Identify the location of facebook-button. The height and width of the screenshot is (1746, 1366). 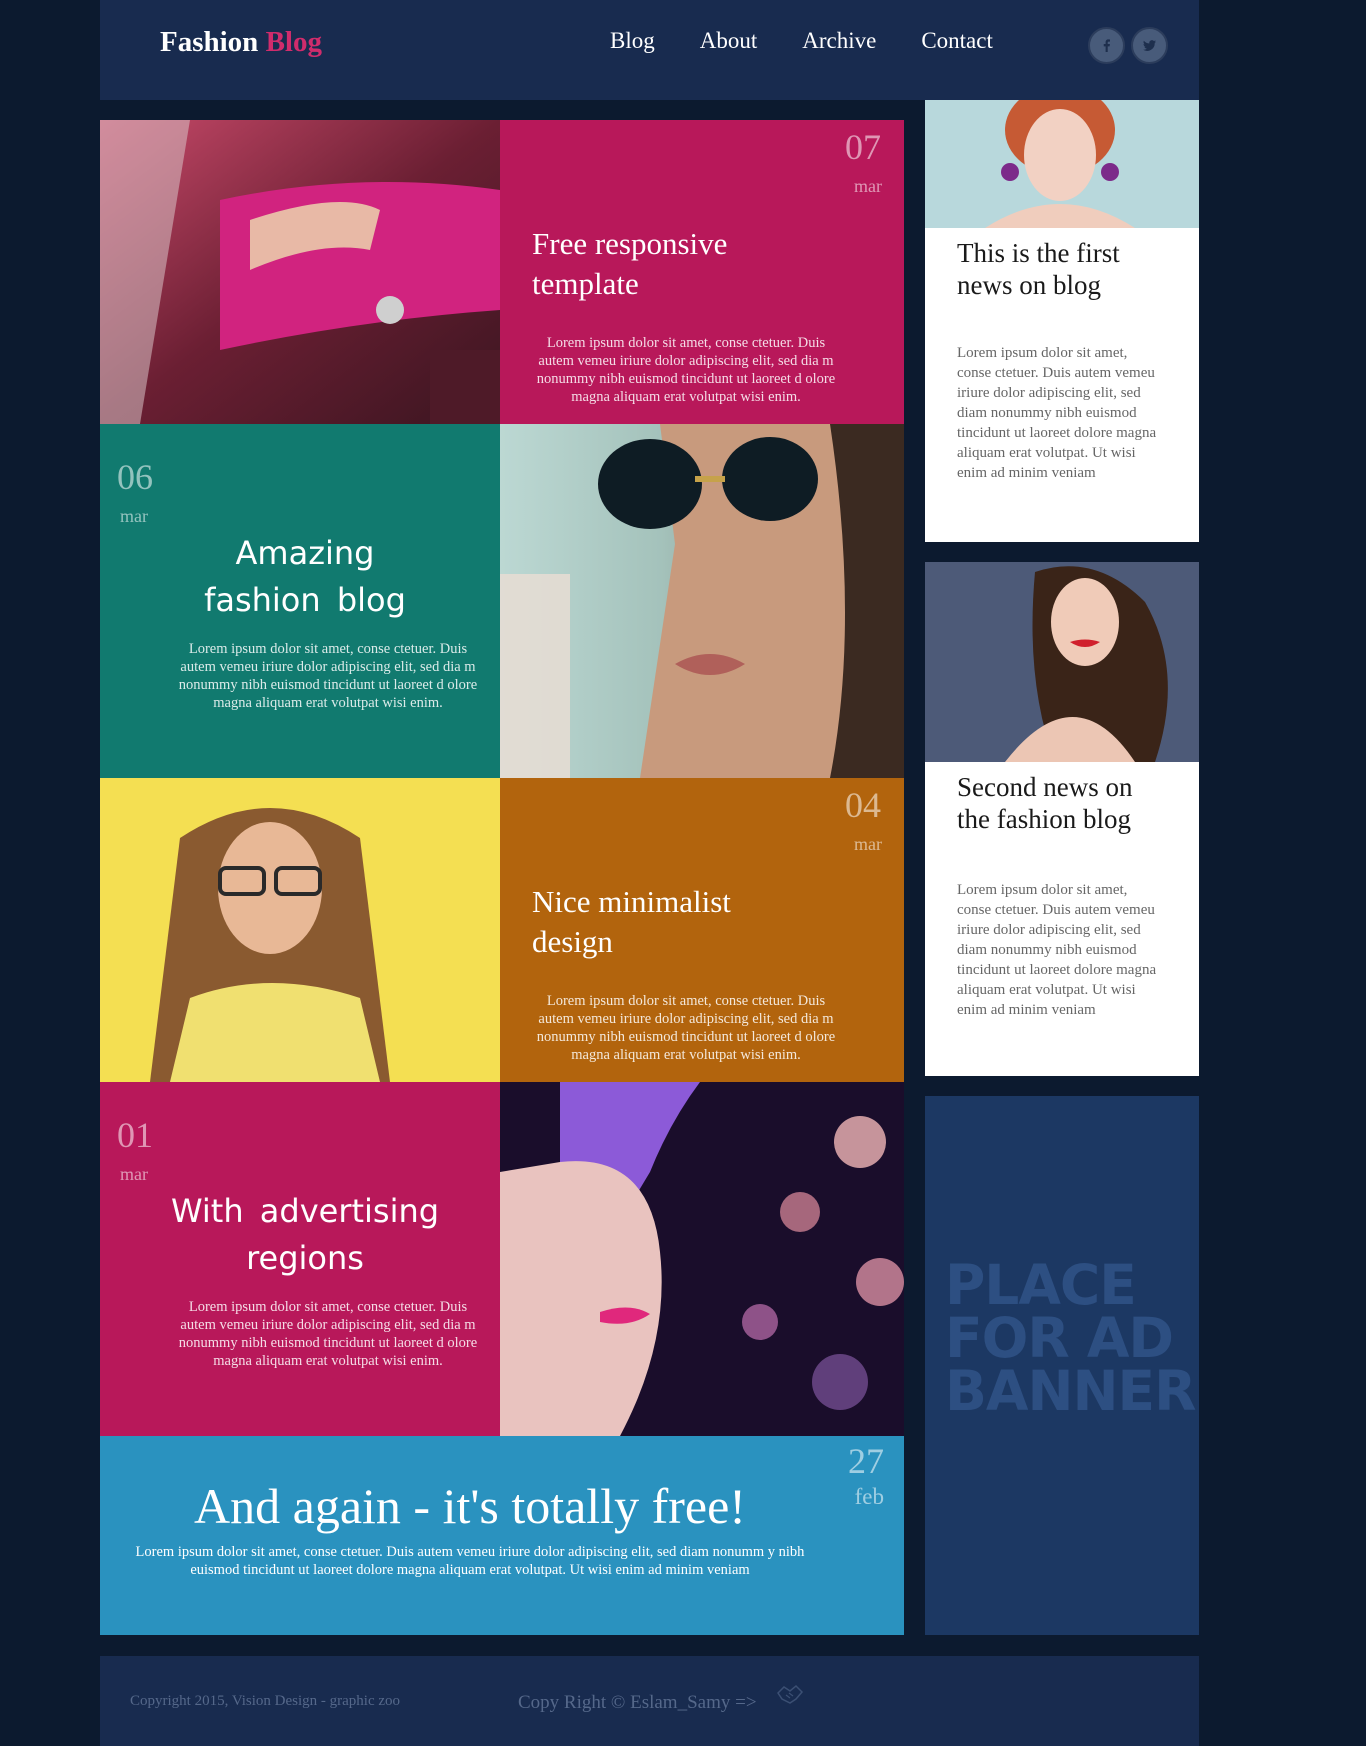
(1106, 45).